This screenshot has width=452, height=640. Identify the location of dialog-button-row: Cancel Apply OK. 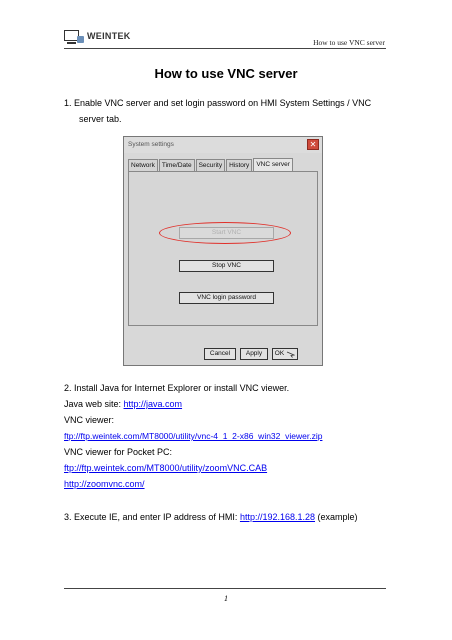
(253, 354).